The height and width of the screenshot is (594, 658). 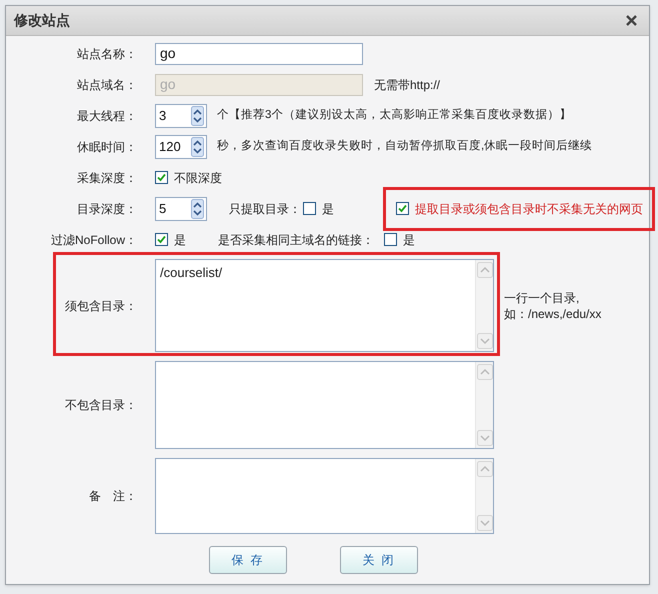 What do you see at coordinates (181, 146) in the screenshot?
I see `number-field: 120` at bounding box center [181, 146].